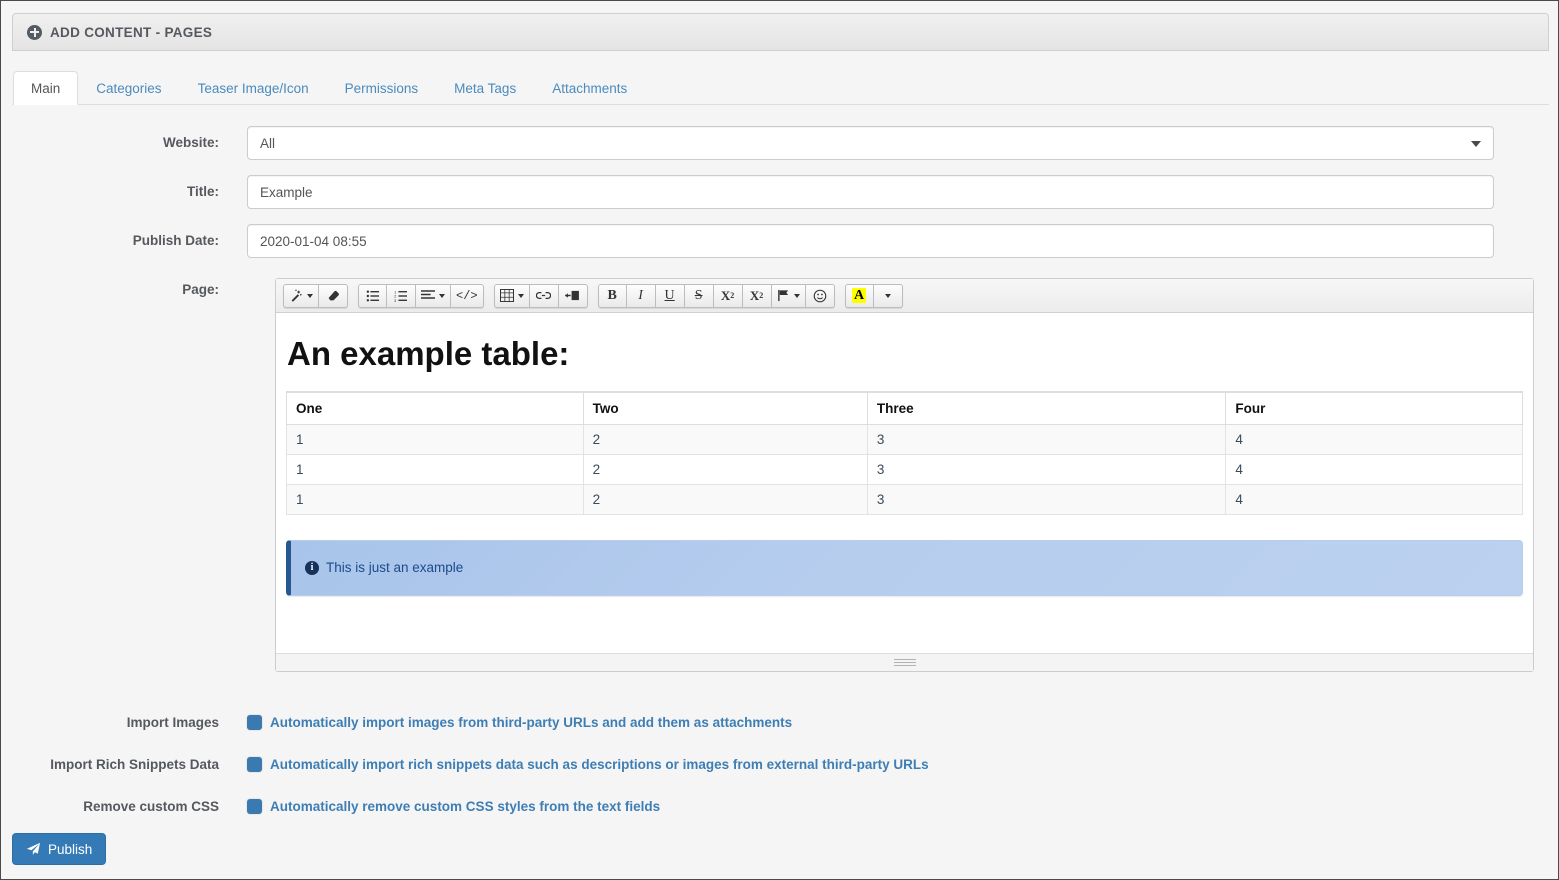 Image resolution: width=1559 pixels, height=880 pixels. What do you see at coordinates (253, 88) in the screenshot?
I see `tab-teaser-image-icon: Teaser Image/Icon` at bounding box center [253, 88].